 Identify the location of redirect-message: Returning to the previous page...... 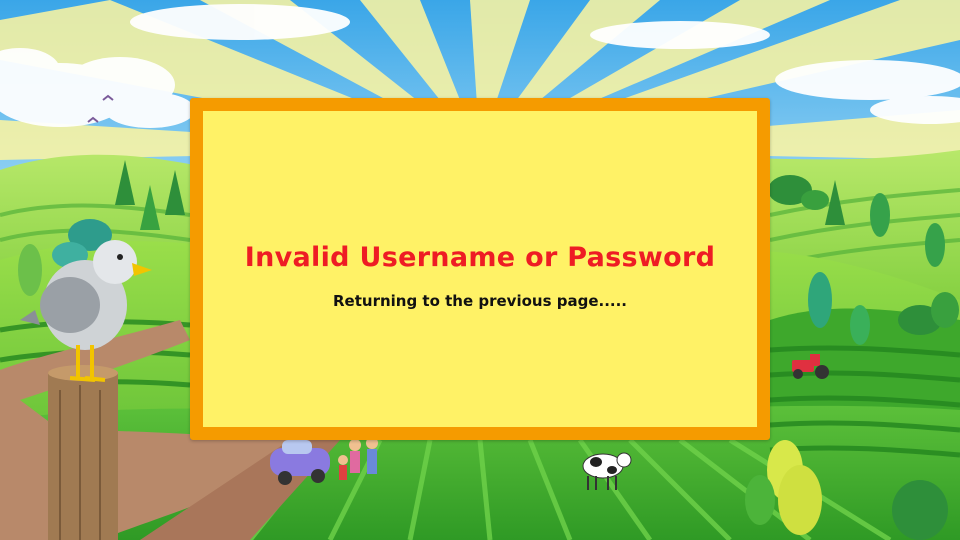
(480, 301).